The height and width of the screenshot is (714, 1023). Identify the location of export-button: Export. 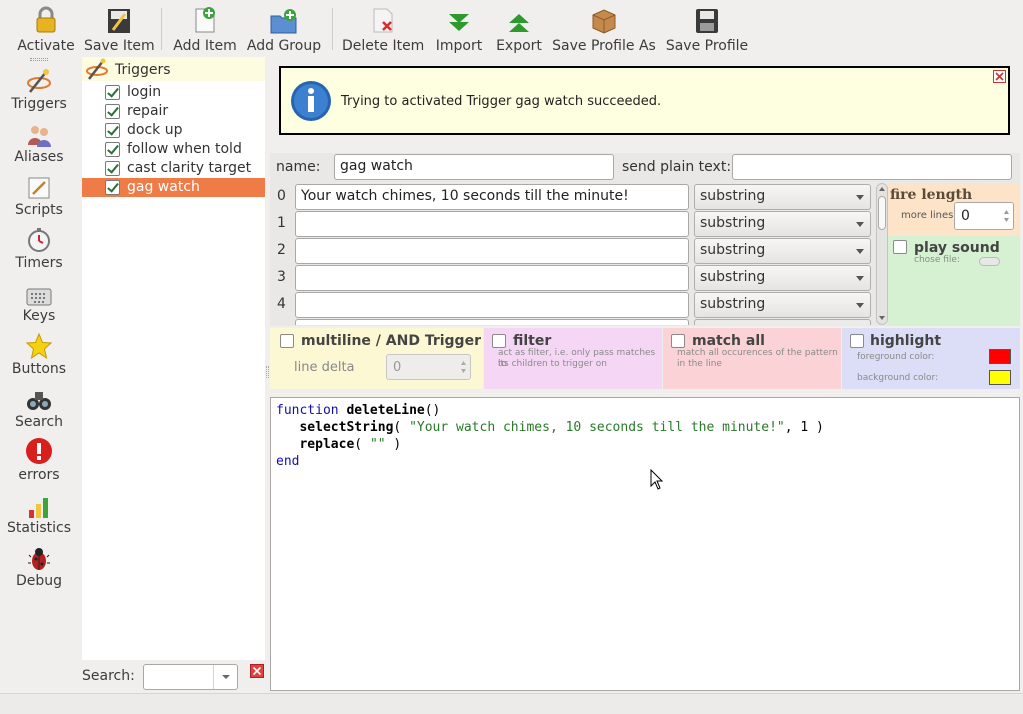
(519, 29).